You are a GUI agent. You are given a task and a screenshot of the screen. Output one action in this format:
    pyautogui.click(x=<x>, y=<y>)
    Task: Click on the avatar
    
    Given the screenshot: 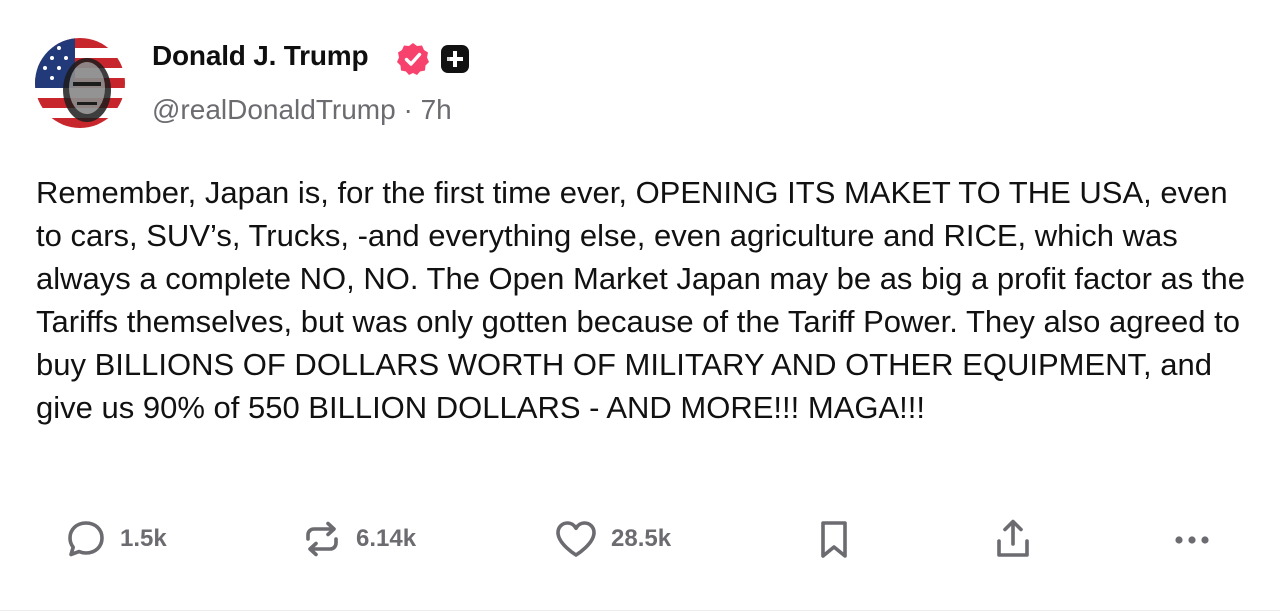 What is the action you would take?
    pyautogui.click(x=80, y=83)
    